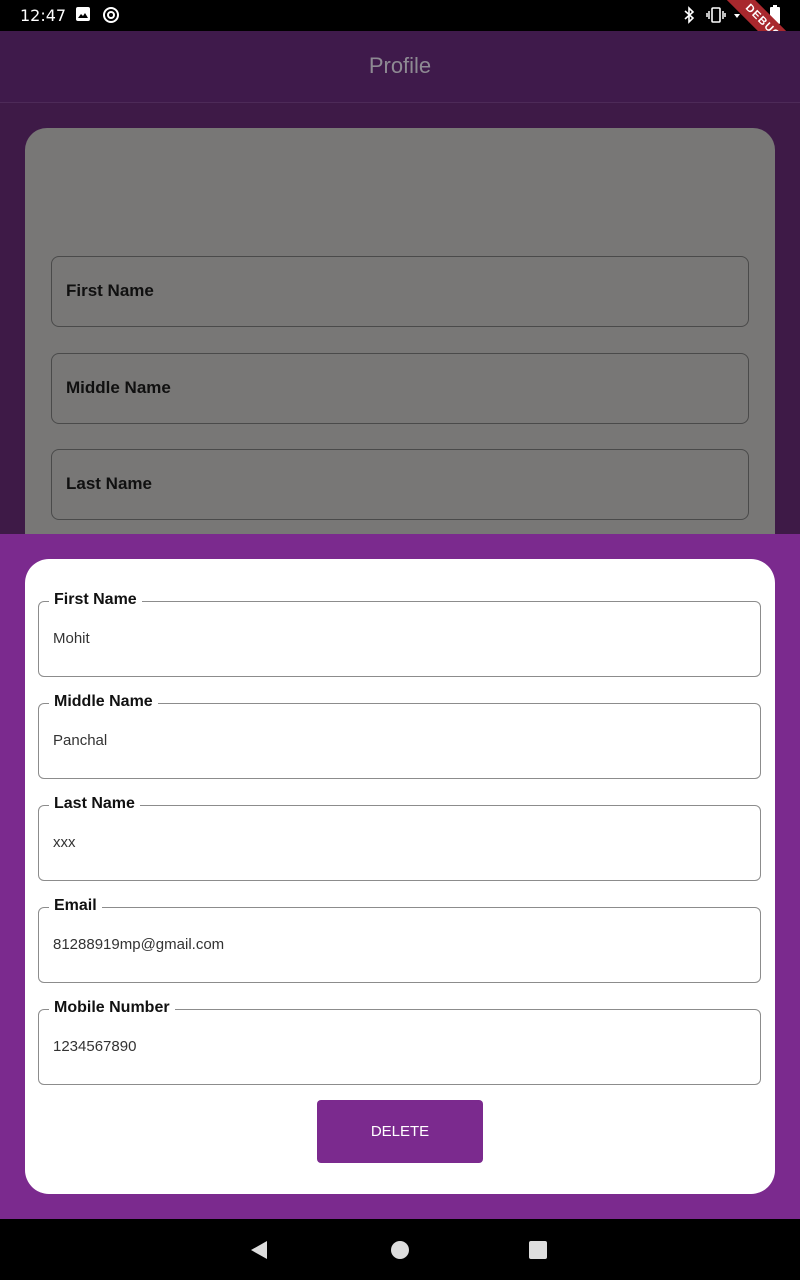 The height and width of the screenshot is (1280, 800). I want to click on last-name-field: Last Name xxx, so click(399, 838).